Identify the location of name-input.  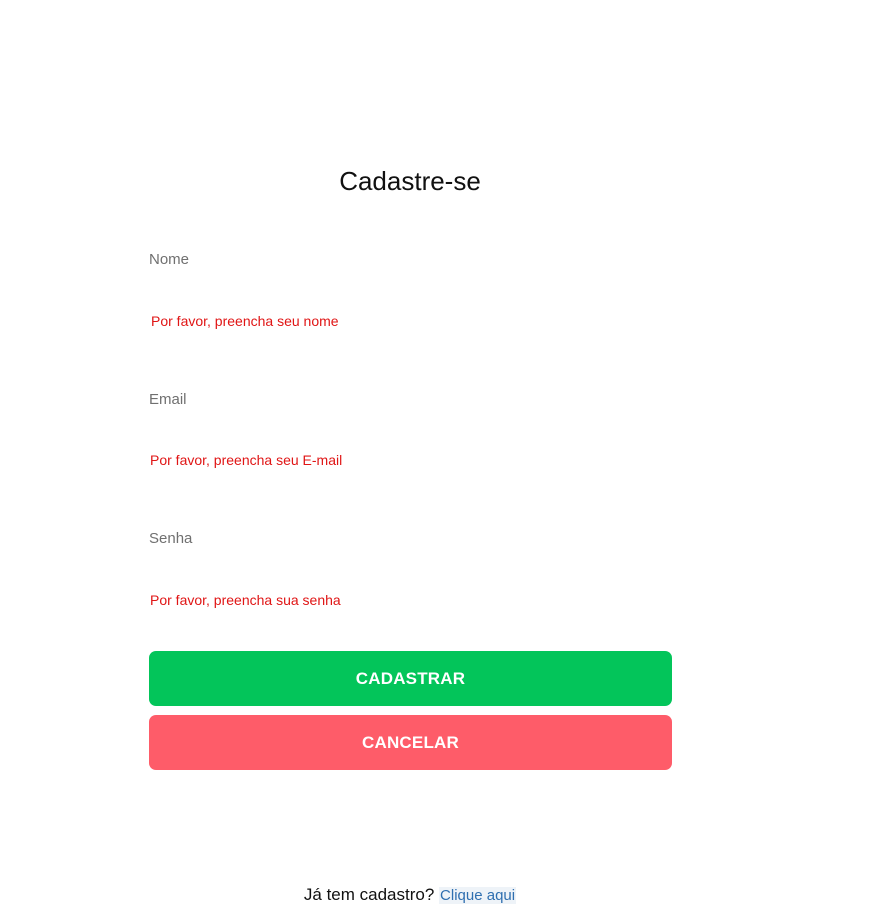
(410, 289).